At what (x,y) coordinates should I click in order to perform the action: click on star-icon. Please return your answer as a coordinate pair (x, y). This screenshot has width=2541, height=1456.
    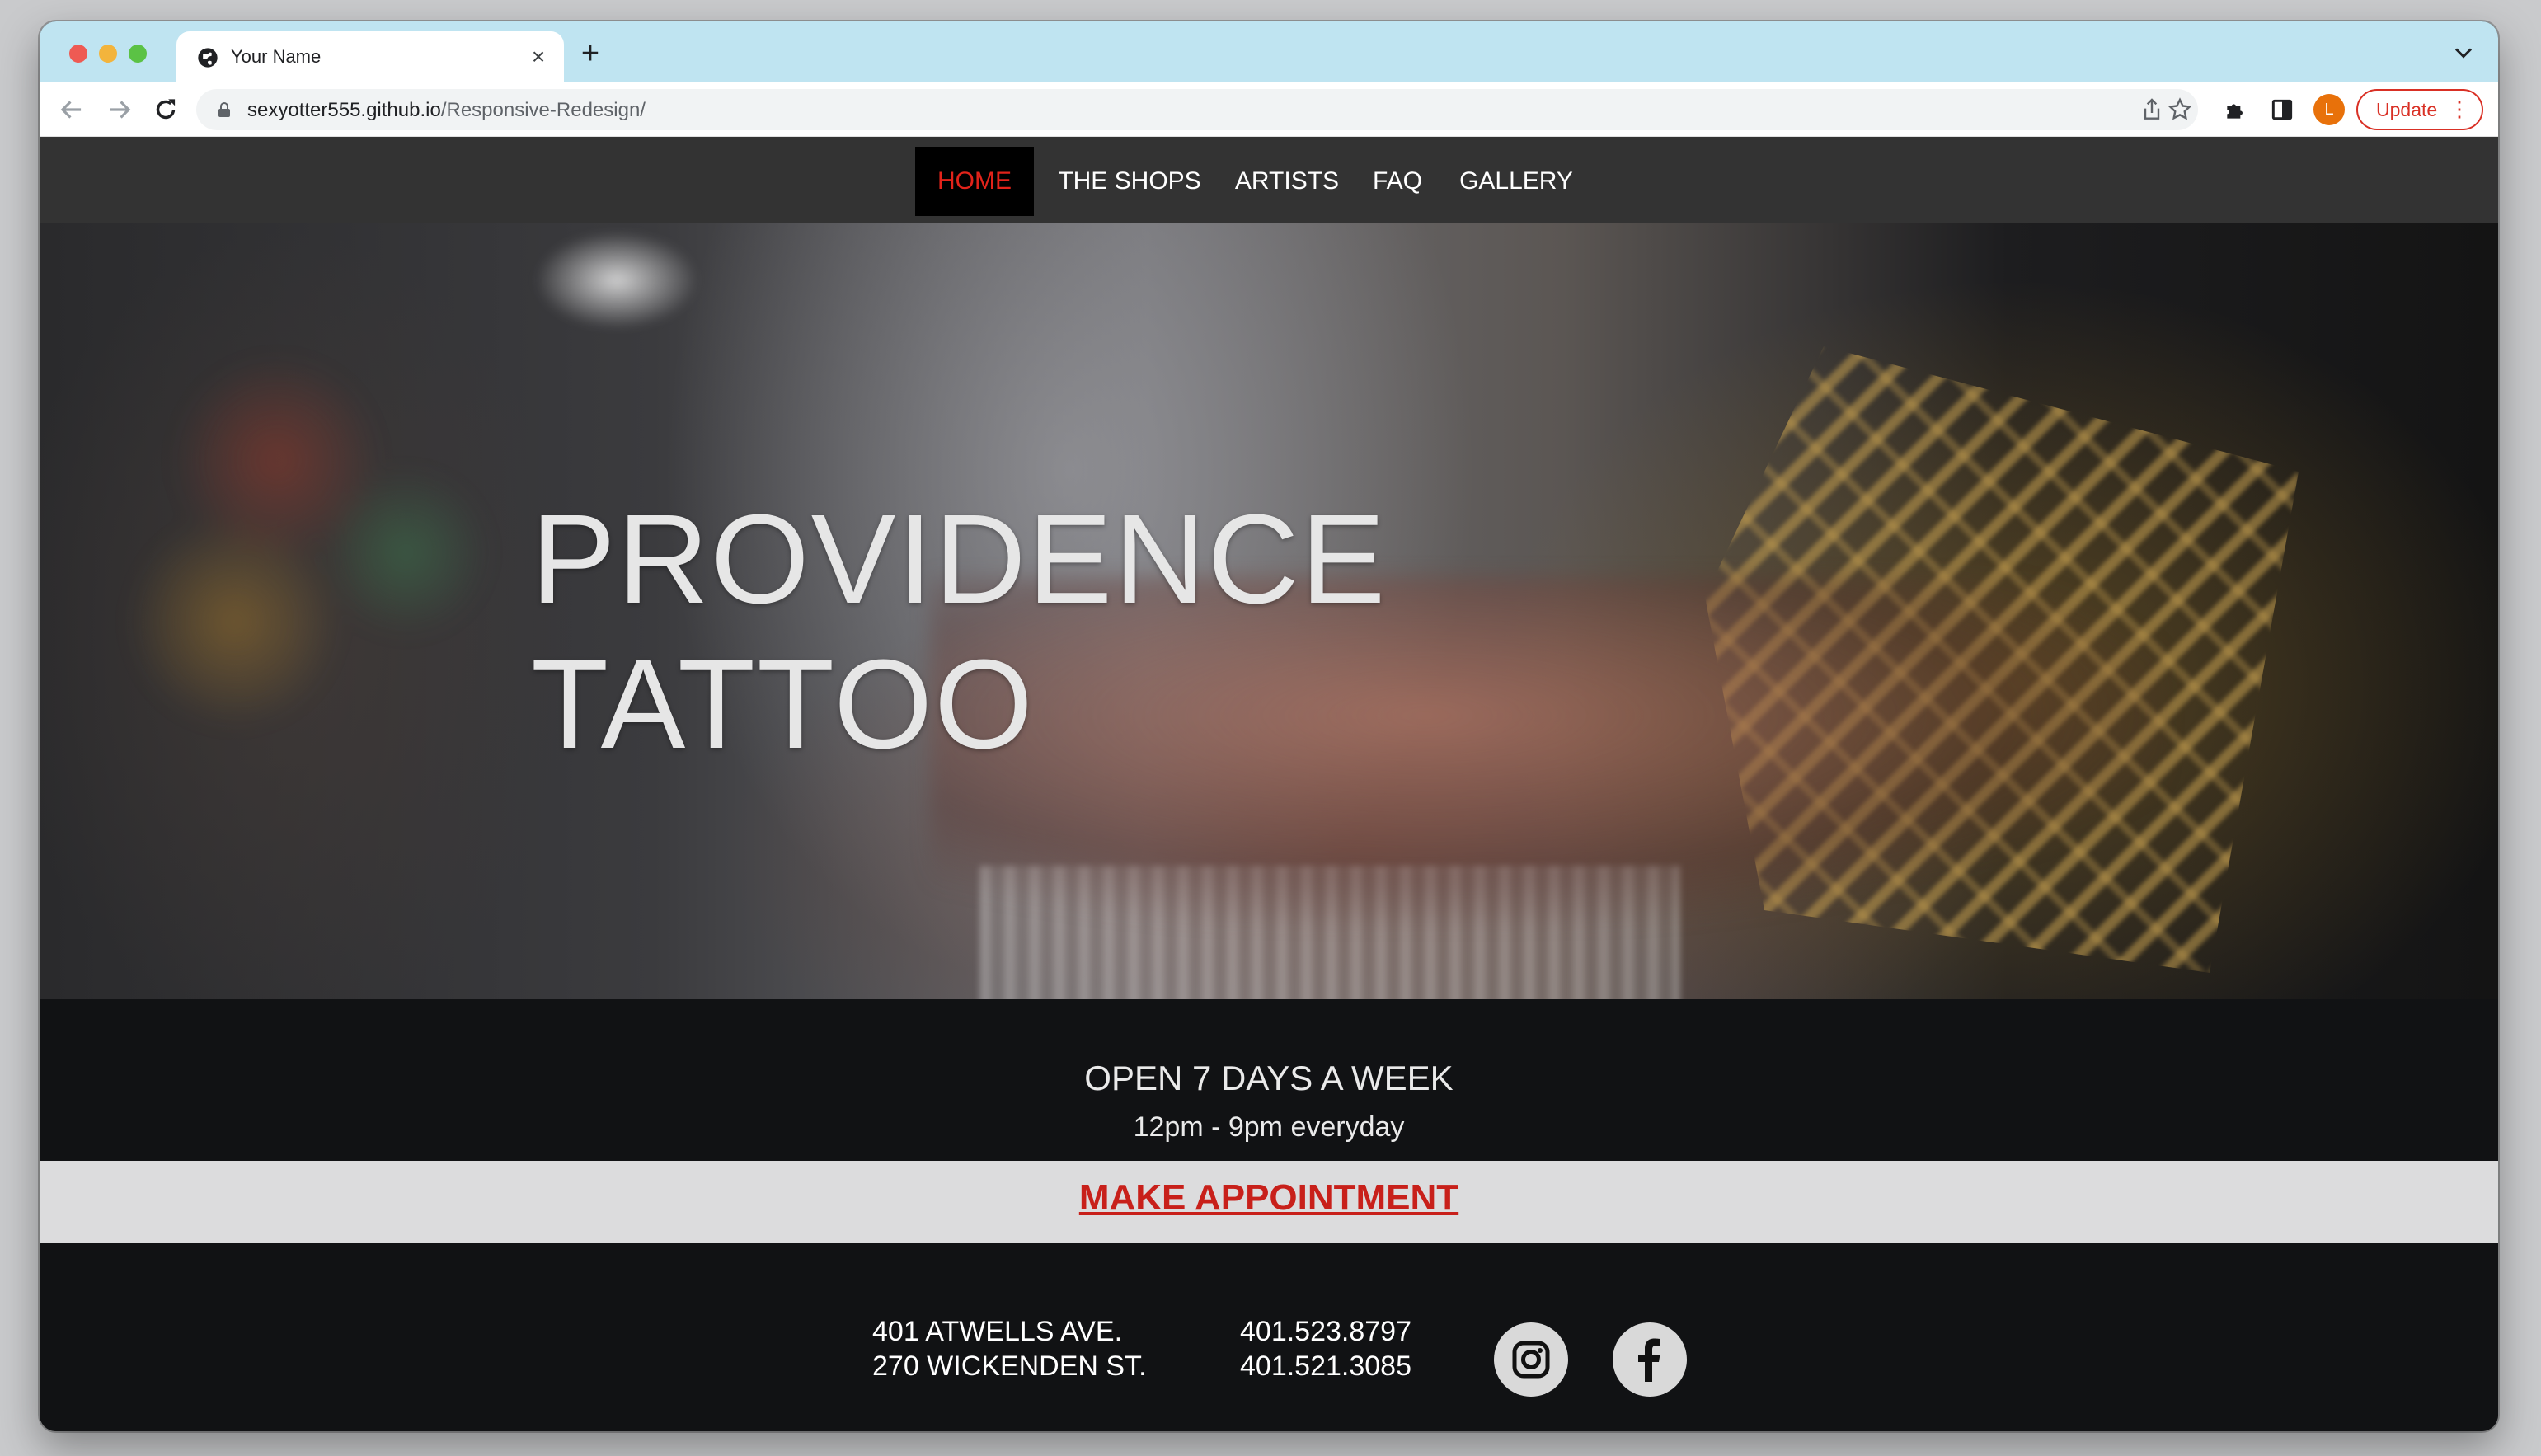
    Looking at the image, I should click on (2180, 109).